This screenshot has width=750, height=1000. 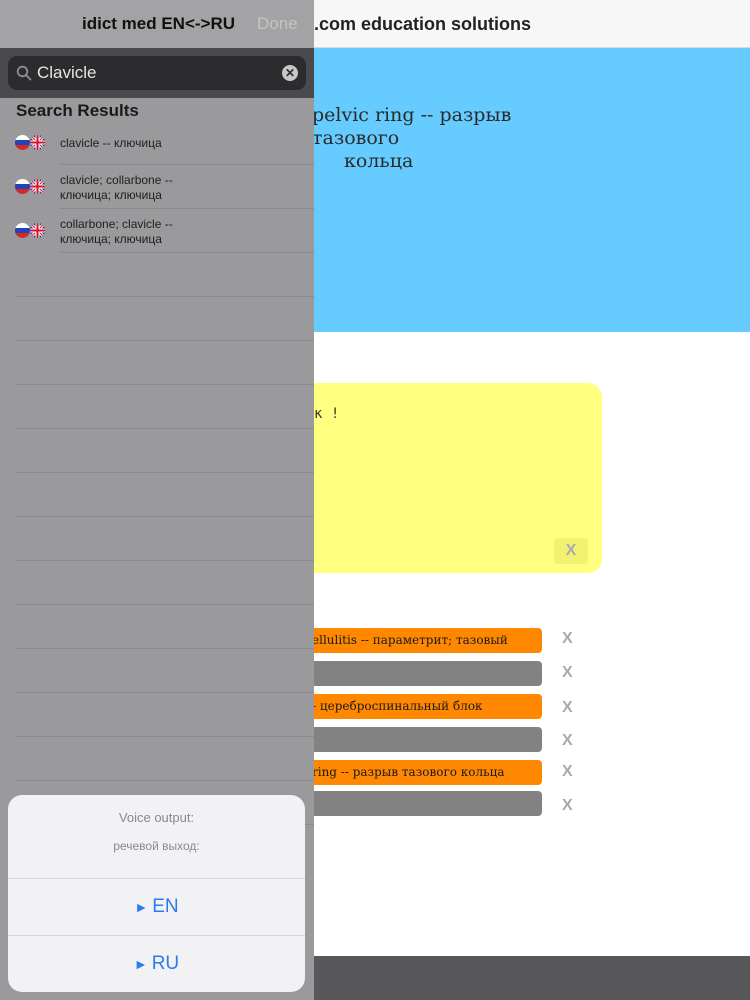 I want to click on voice-en-label: EN, so click(x=165, y=906).